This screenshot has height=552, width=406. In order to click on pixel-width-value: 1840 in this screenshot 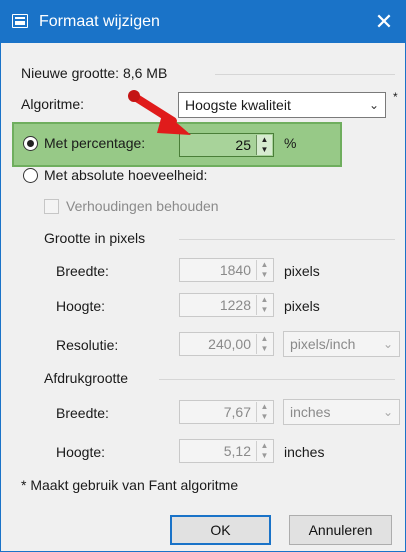, I will do `click(235, 270)`.